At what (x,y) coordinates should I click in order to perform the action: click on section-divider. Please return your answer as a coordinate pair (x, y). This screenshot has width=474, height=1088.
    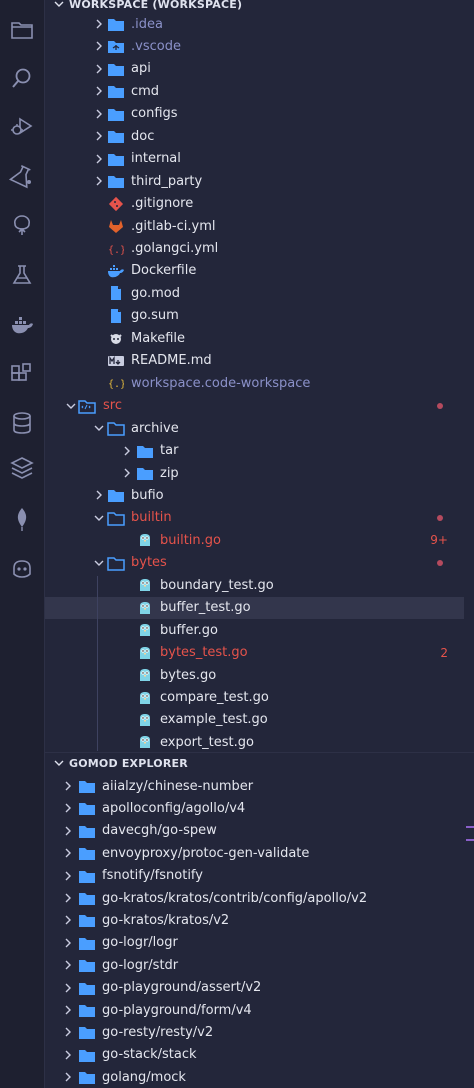
    Looking at the image, I should click on (259, 752).